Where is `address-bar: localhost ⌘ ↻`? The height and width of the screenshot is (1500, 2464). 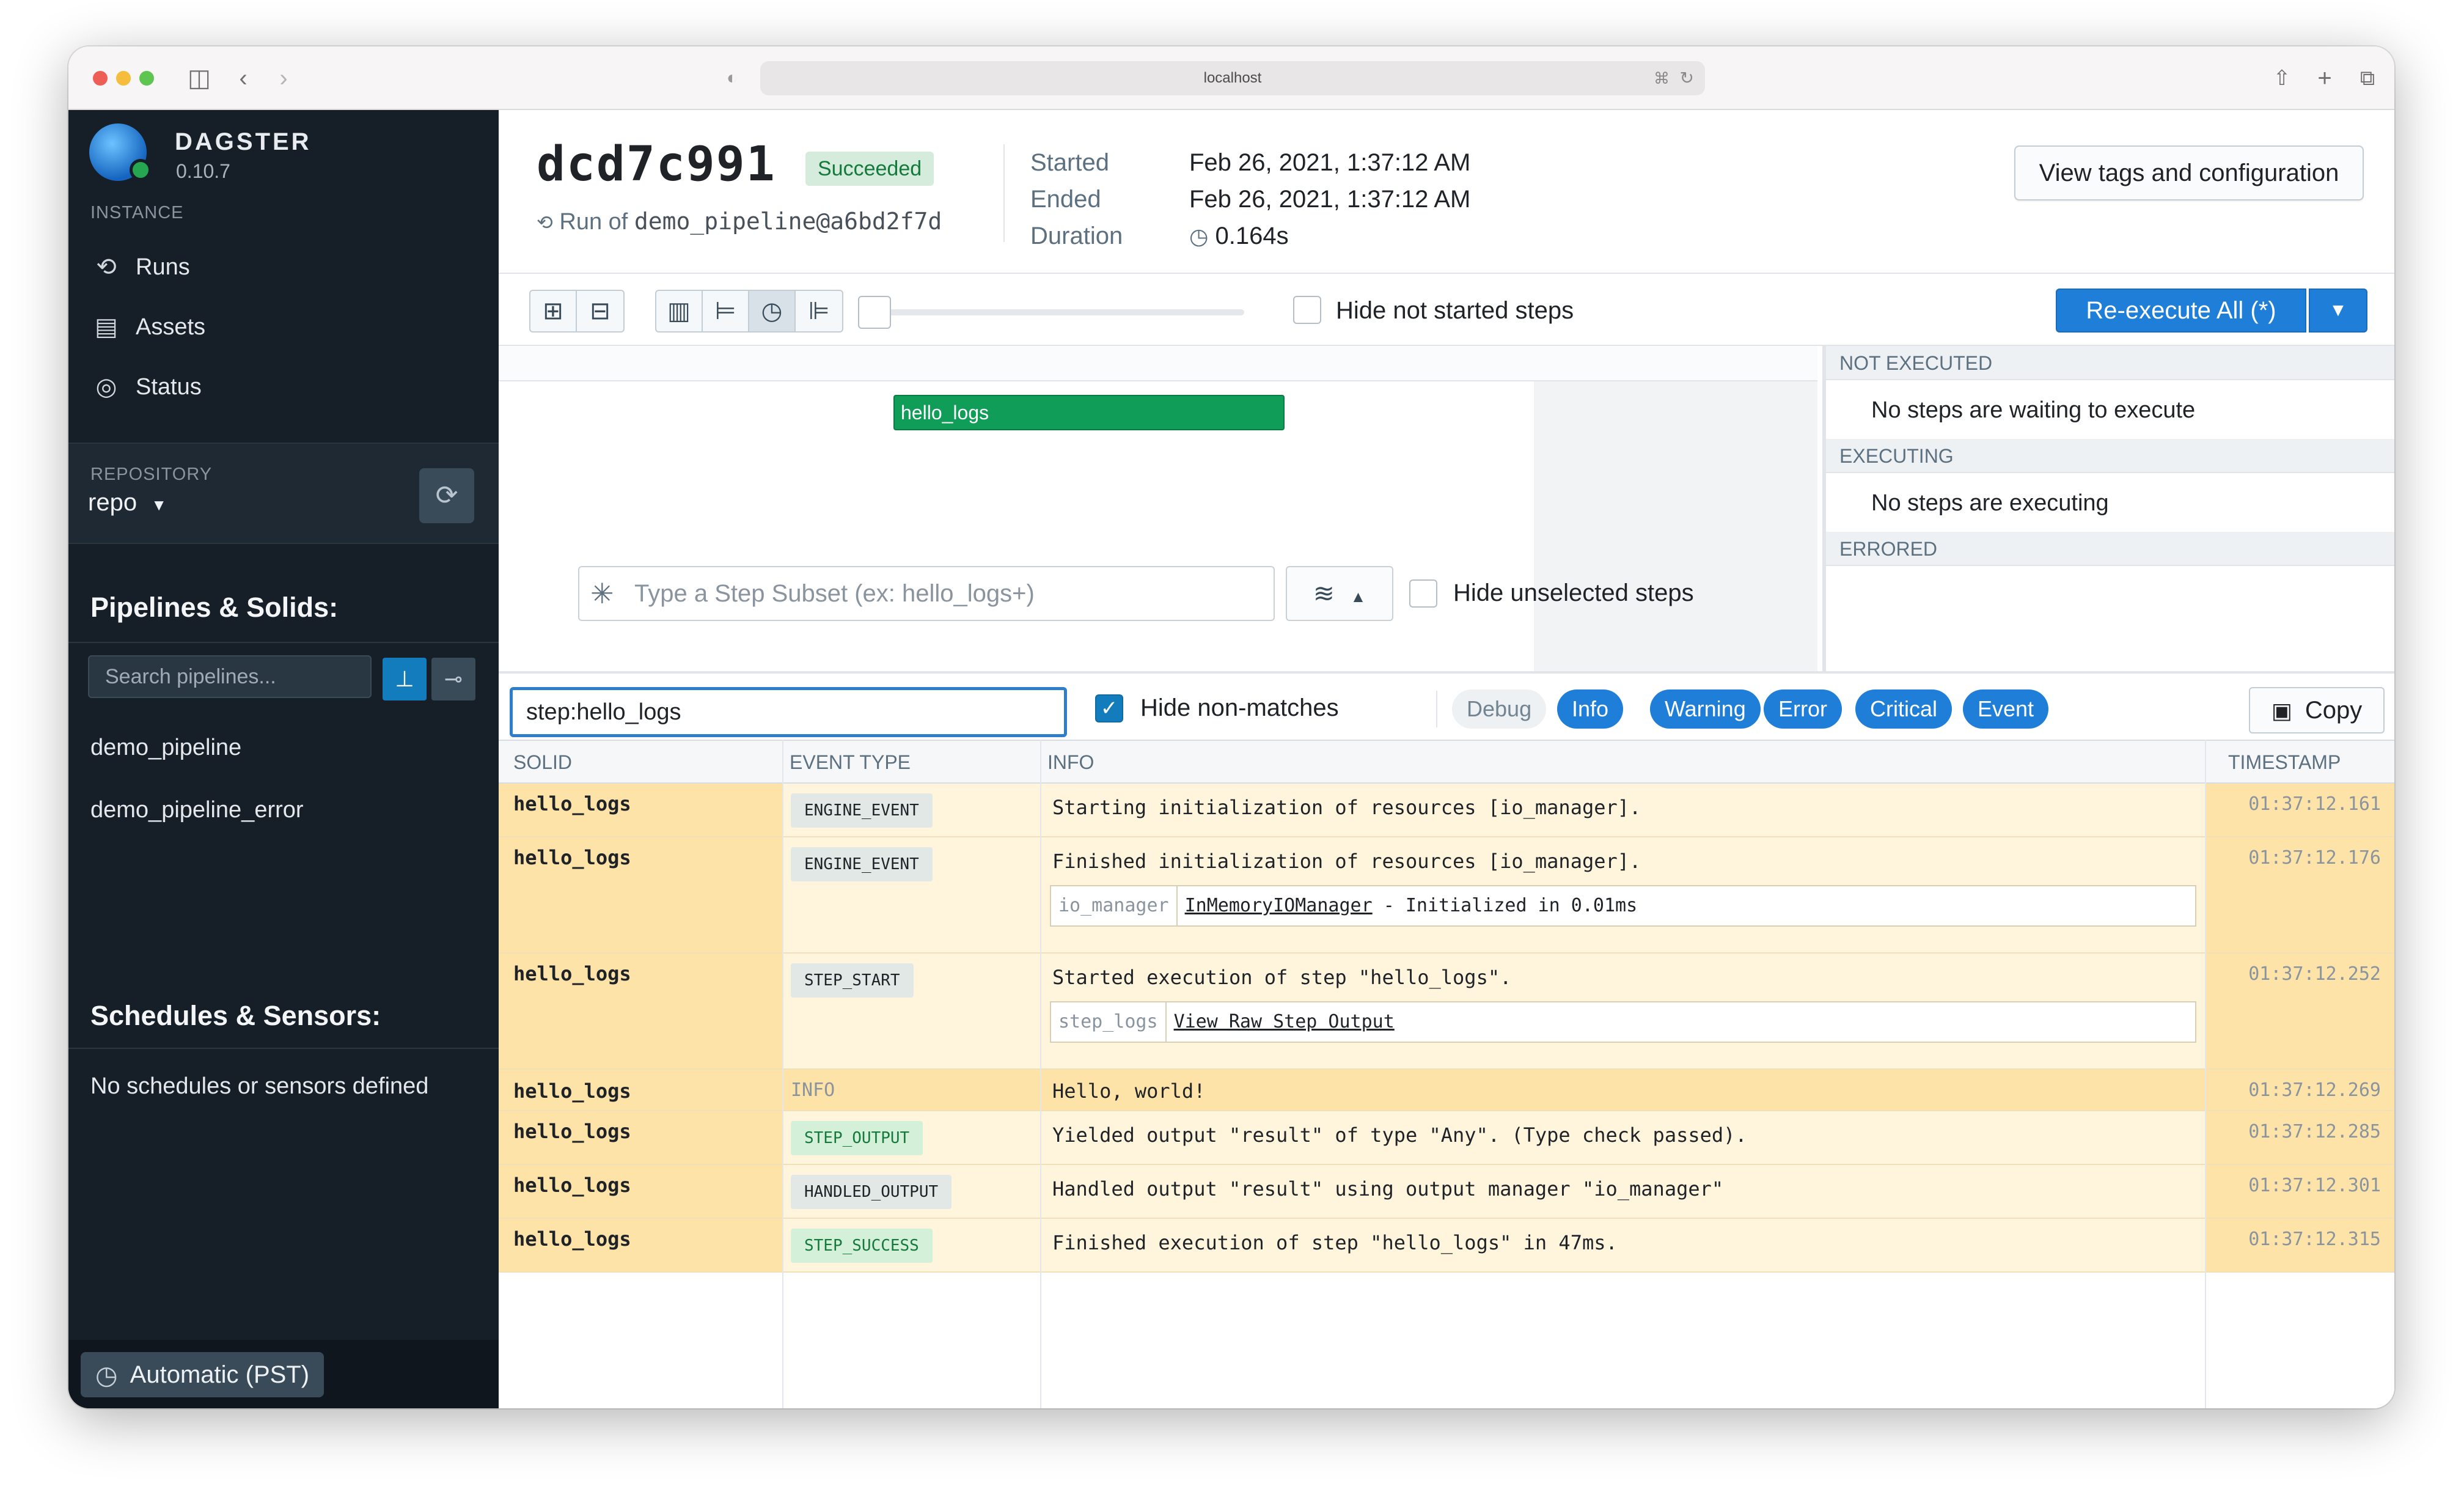
address-bar: localhost ⌘ ↻ is located at coordinates (1233, 78).